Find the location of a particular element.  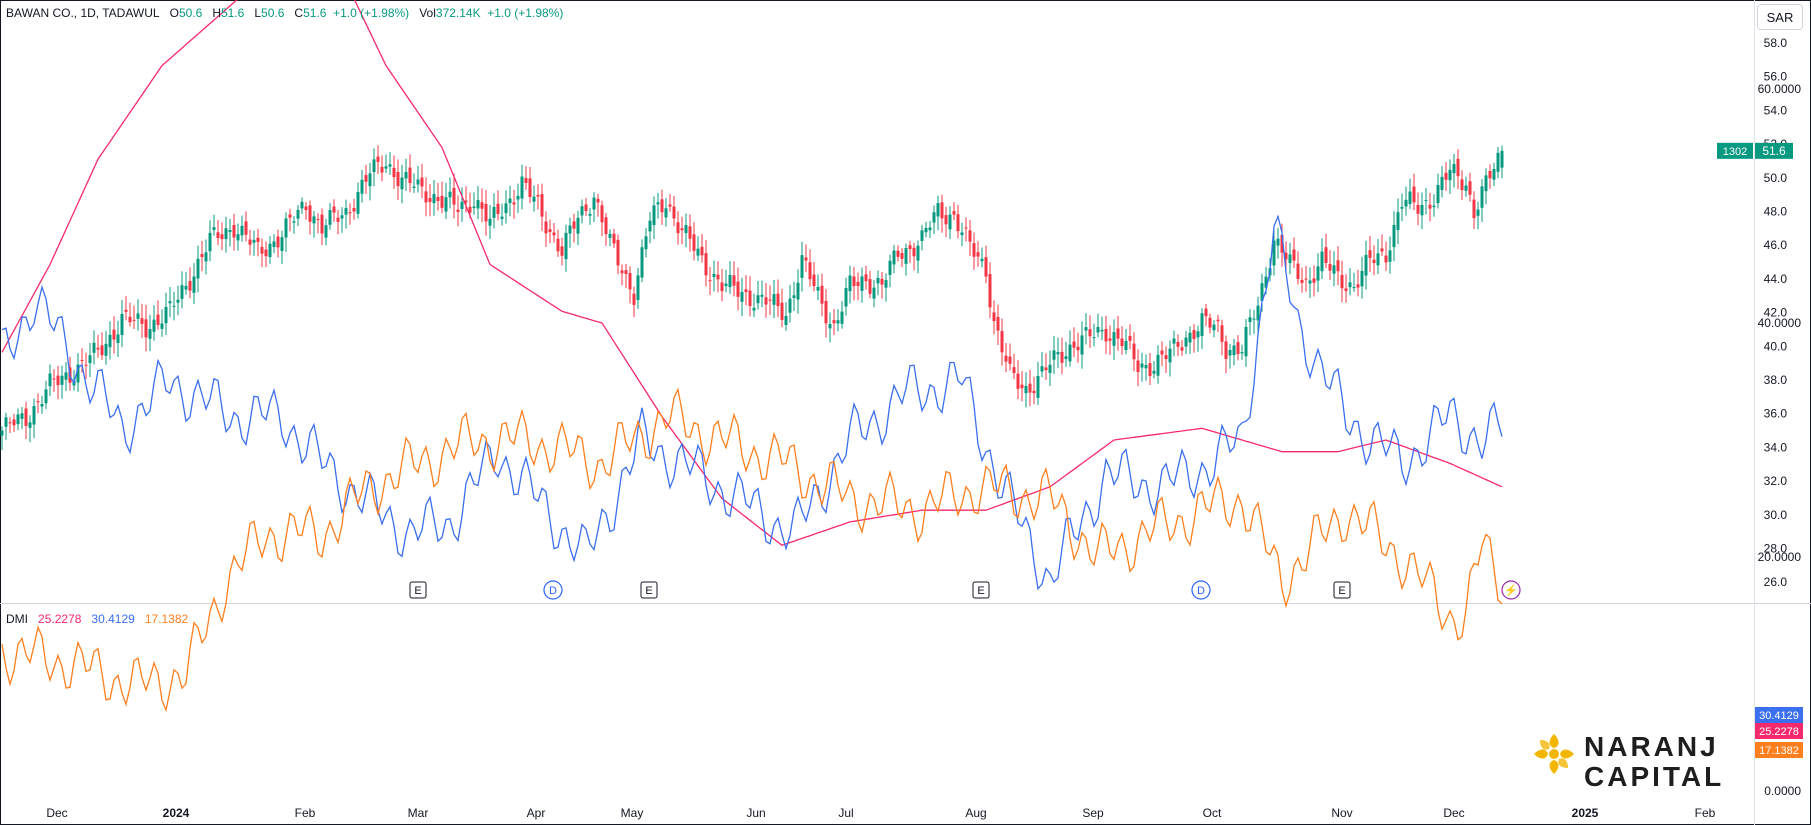

price-axis-tick: 30.0 is located at coordinates (1776, 515).